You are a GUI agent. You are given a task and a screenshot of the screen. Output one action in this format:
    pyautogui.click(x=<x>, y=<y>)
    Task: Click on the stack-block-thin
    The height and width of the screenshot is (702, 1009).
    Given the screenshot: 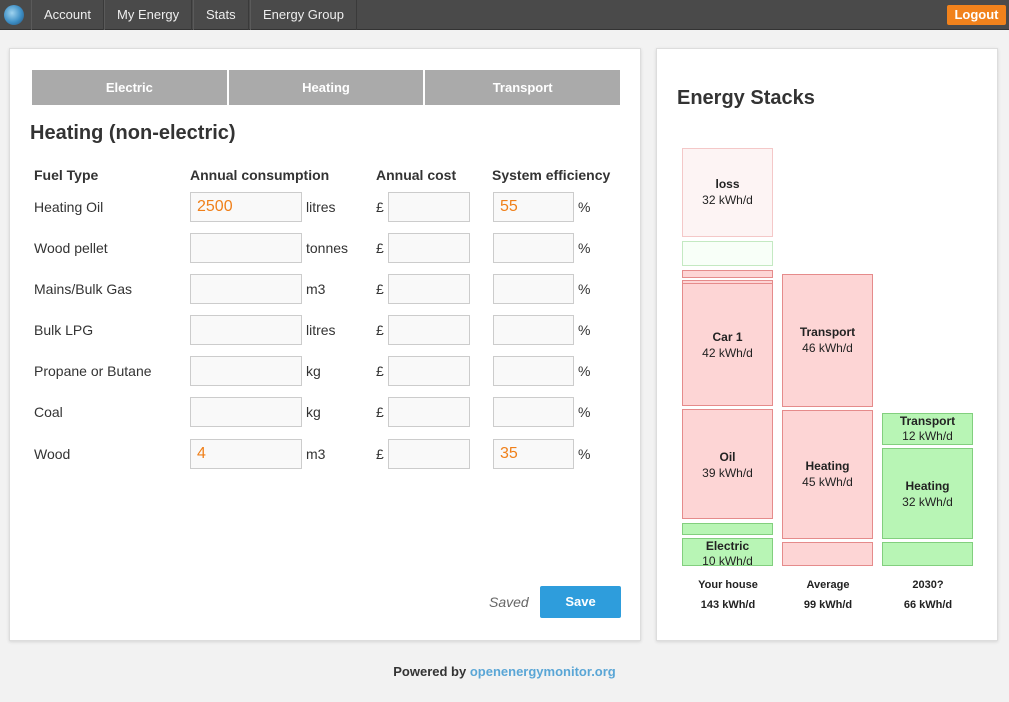 What is the action you would take?
    pyautogui.click(x=727, y=529)
    